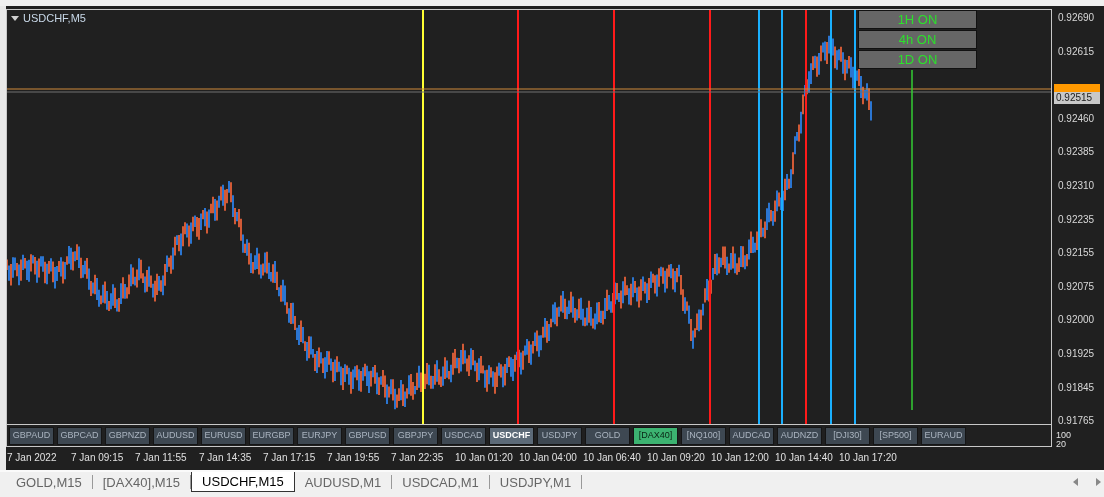  I want to click on time-label: 7 Jan 17:15, so click(289, 458).